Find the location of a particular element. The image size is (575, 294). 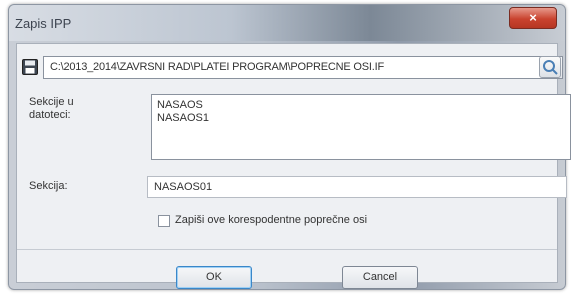

checkbox-label: Zapiši ove korespodentne poprečne osi is located at coordinates (271, 220).